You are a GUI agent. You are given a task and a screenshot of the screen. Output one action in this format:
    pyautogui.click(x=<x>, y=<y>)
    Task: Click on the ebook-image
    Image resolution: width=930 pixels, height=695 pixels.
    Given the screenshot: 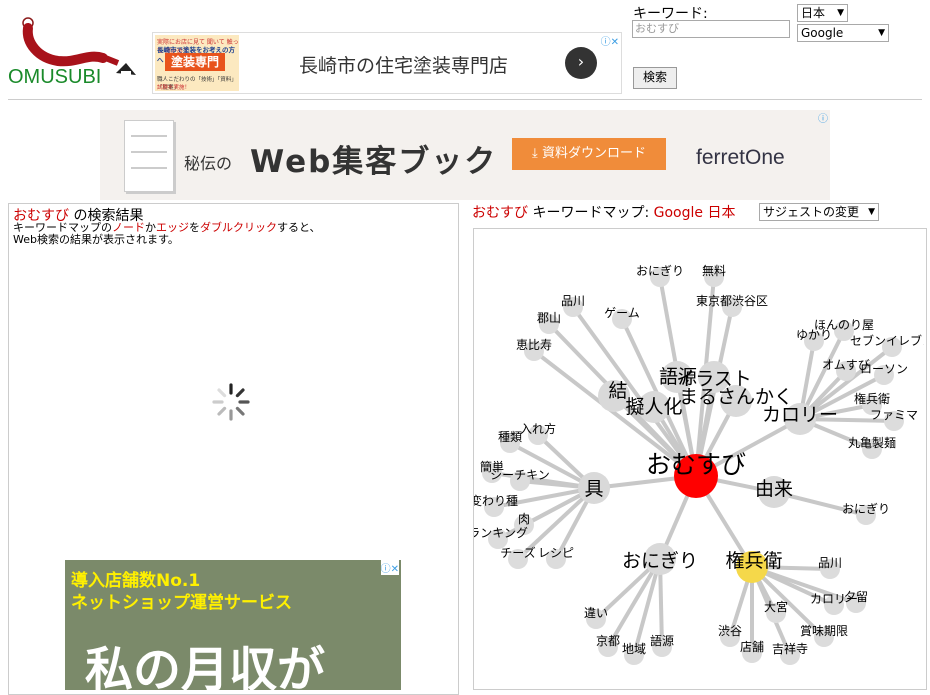 What is the action you would take?
    pyautogui.click(x=149, y=156)
    